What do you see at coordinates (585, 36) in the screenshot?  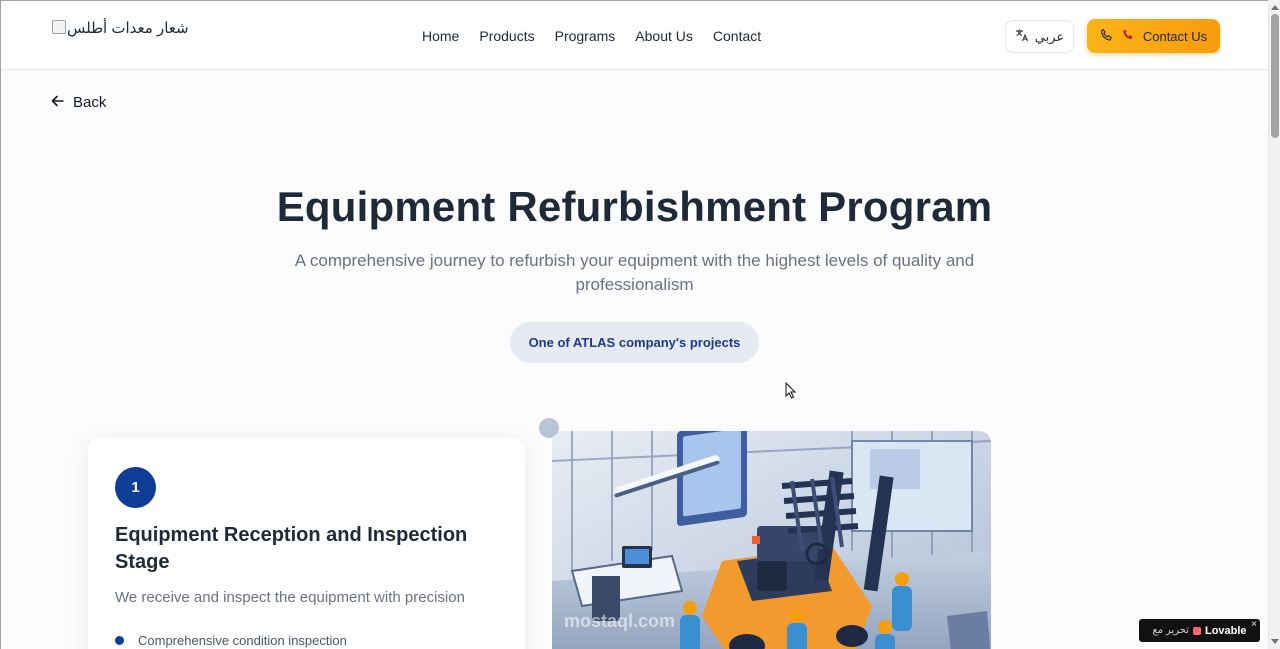 I see `nav-programs: Programs` at bounding box center [585, 36].